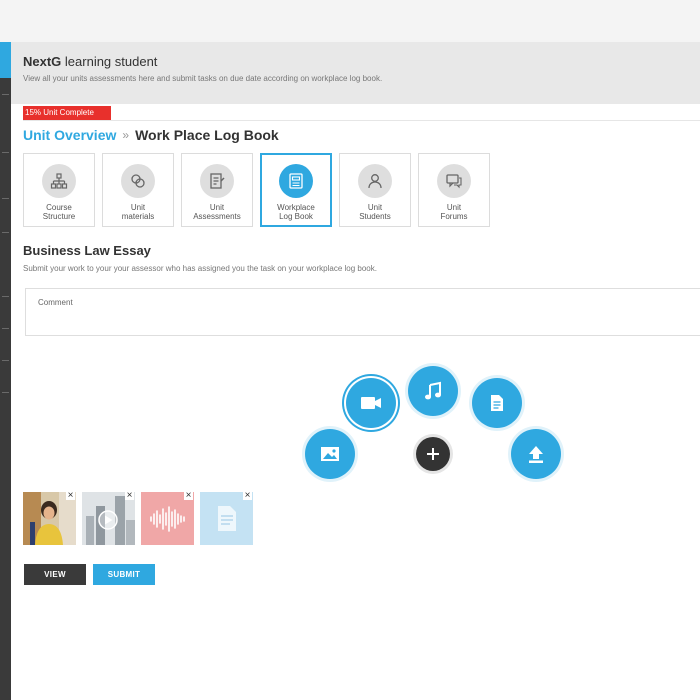  I want to click on tile-unit-students: Unit Students, so click(375, 190).